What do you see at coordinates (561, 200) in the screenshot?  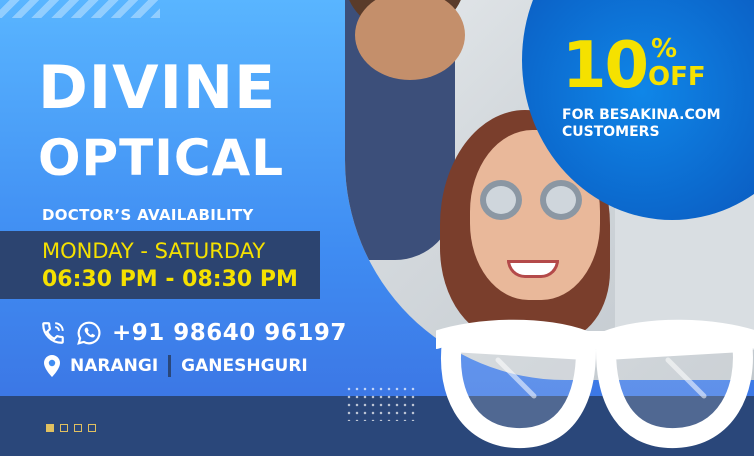 I see `trial-lens-right` at bounding box center [561, 200].